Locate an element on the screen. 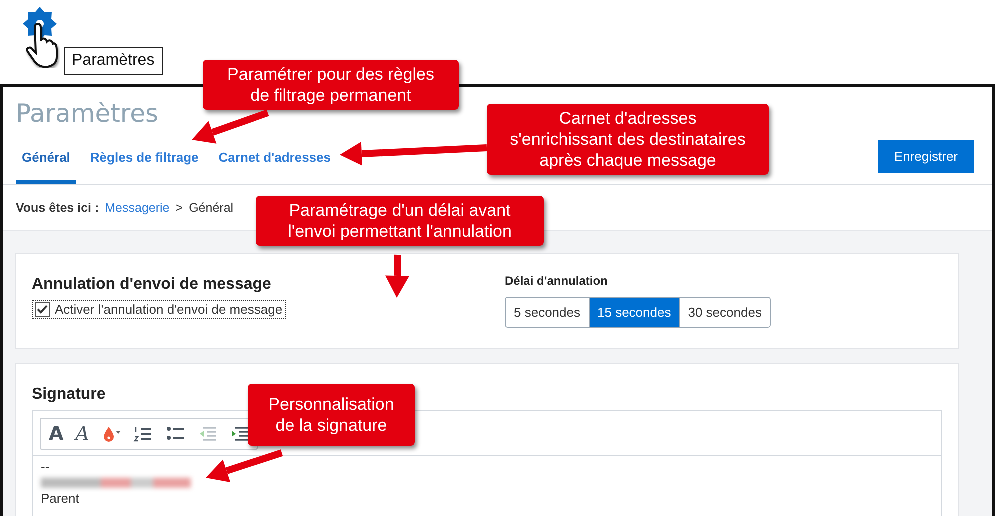 This screenshot has height=516, width=995. section-title: Annulation d'envoi de message is located at coordinates (152, 285).